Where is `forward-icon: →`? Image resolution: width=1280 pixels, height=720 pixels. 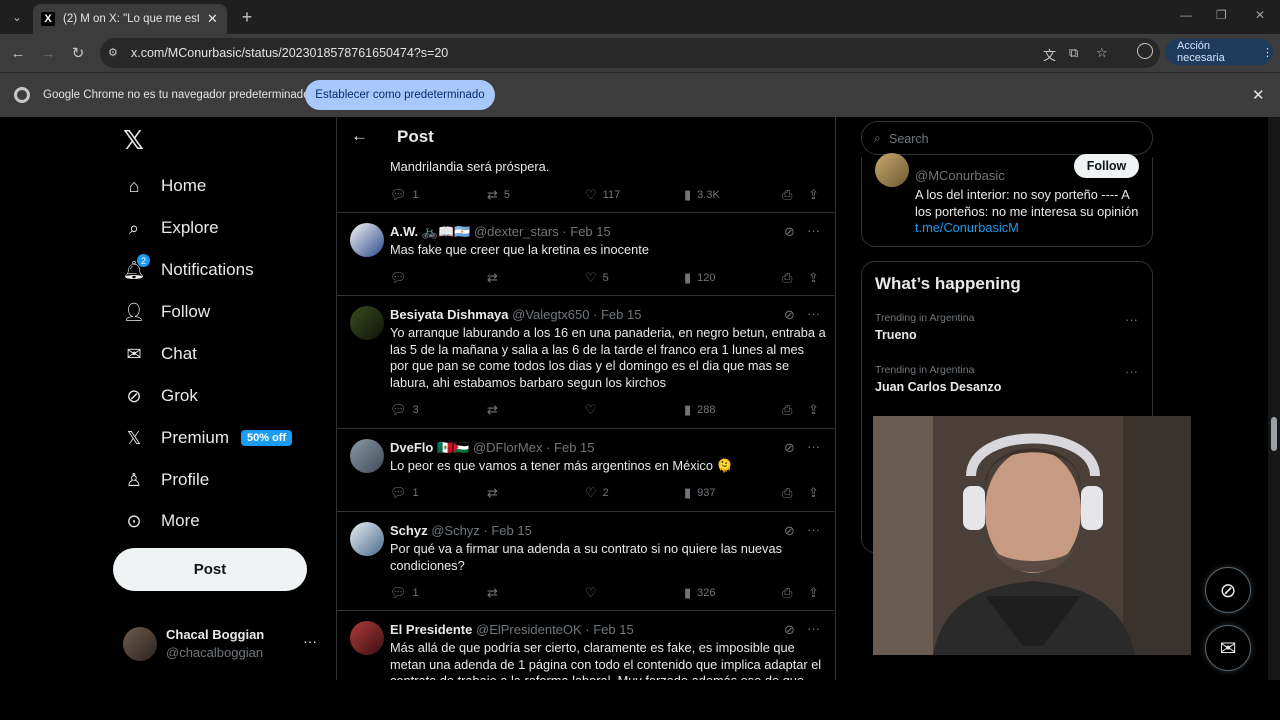 forward-icon: → is located at coordinates (48, 53).